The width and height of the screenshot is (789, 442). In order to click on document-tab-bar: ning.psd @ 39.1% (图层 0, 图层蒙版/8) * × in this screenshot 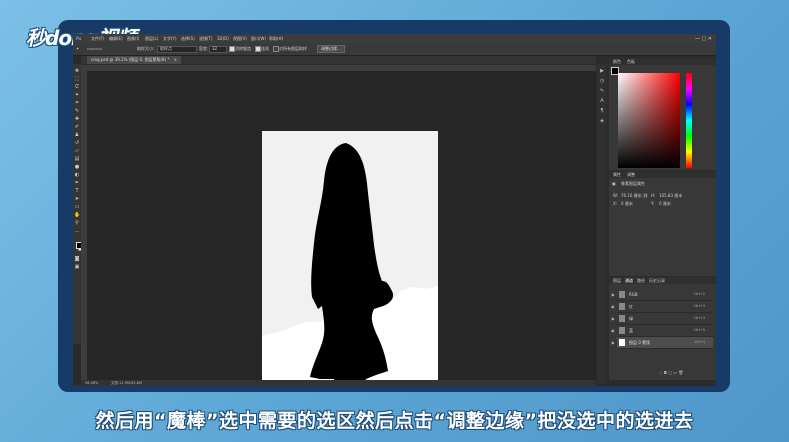, I will do `click(338, 60)`.